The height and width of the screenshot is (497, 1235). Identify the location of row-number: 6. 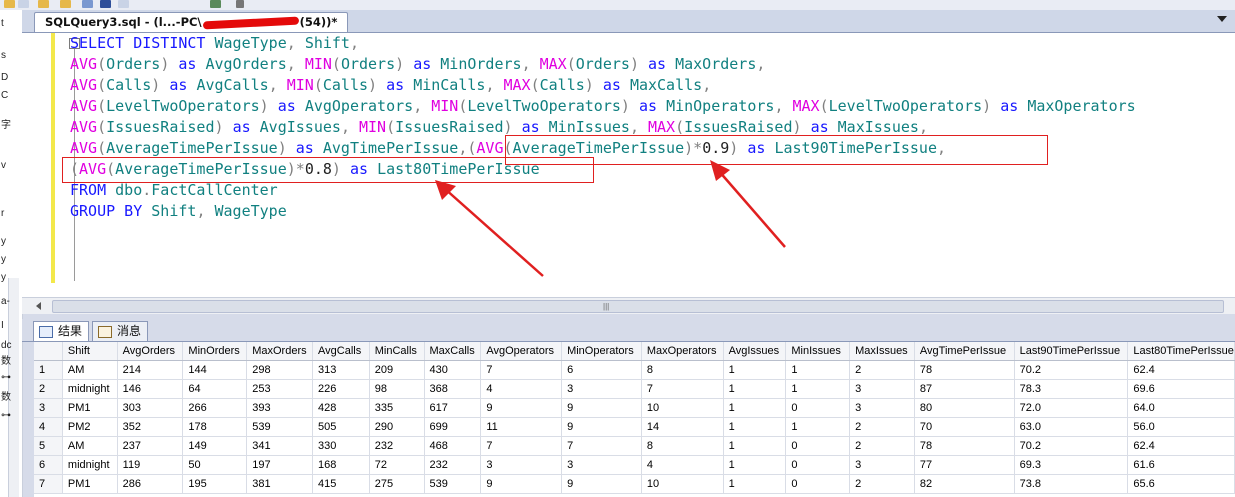
(48, 465).